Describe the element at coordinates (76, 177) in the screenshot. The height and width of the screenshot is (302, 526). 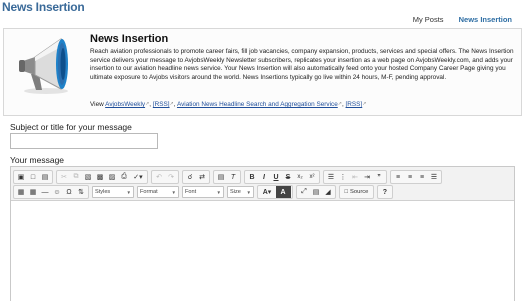
I see `copy-icon: ⧉` at that location.